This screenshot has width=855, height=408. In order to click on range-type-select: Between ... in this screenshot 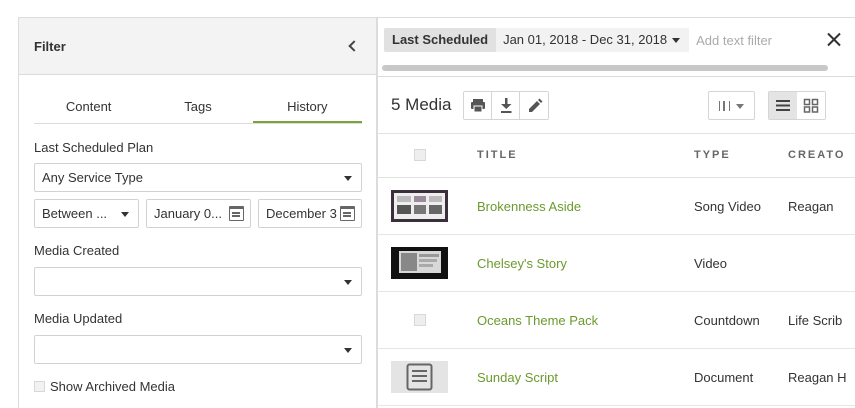, I will do `click(86, 213)`.